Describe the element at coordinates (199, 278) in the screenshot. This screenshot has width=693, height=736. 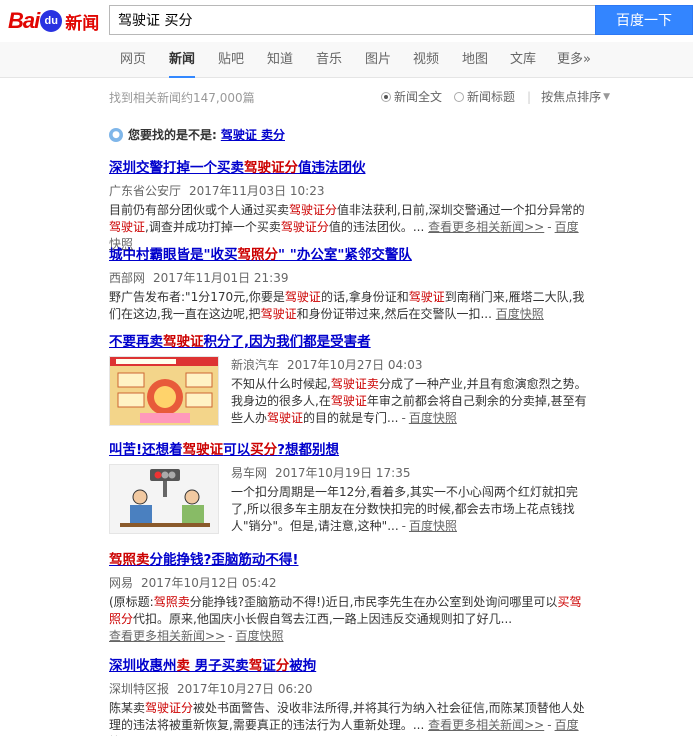
I see `result-source: 西部网 2017年11月01日 21:39` at that location.